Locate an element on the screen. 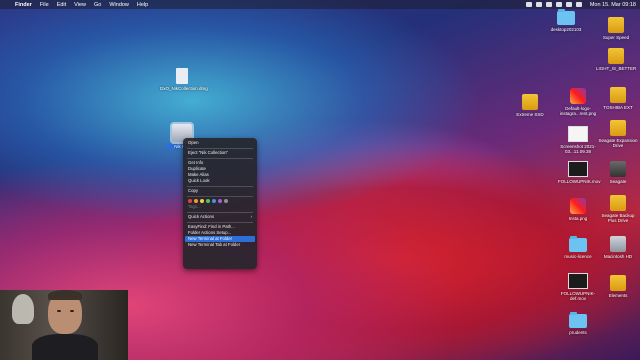 This screenshot has width=640, height=360. desktop-icon-super-speed: Super Speed is located at coordinates (616, 28).